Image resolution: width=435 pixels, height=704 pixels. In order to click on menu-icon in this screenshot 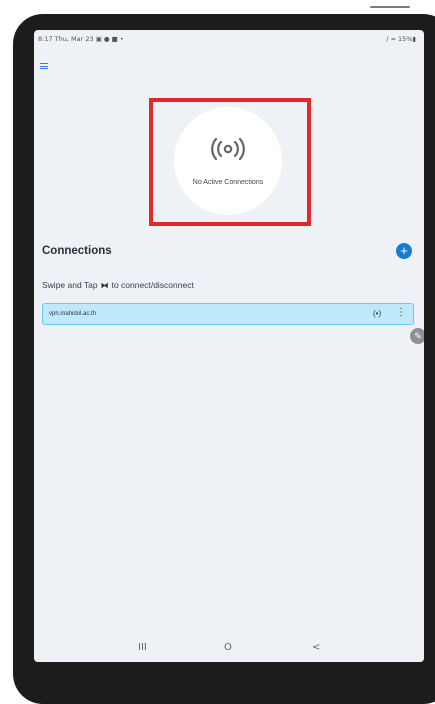, I will do `click(44, 66)`.